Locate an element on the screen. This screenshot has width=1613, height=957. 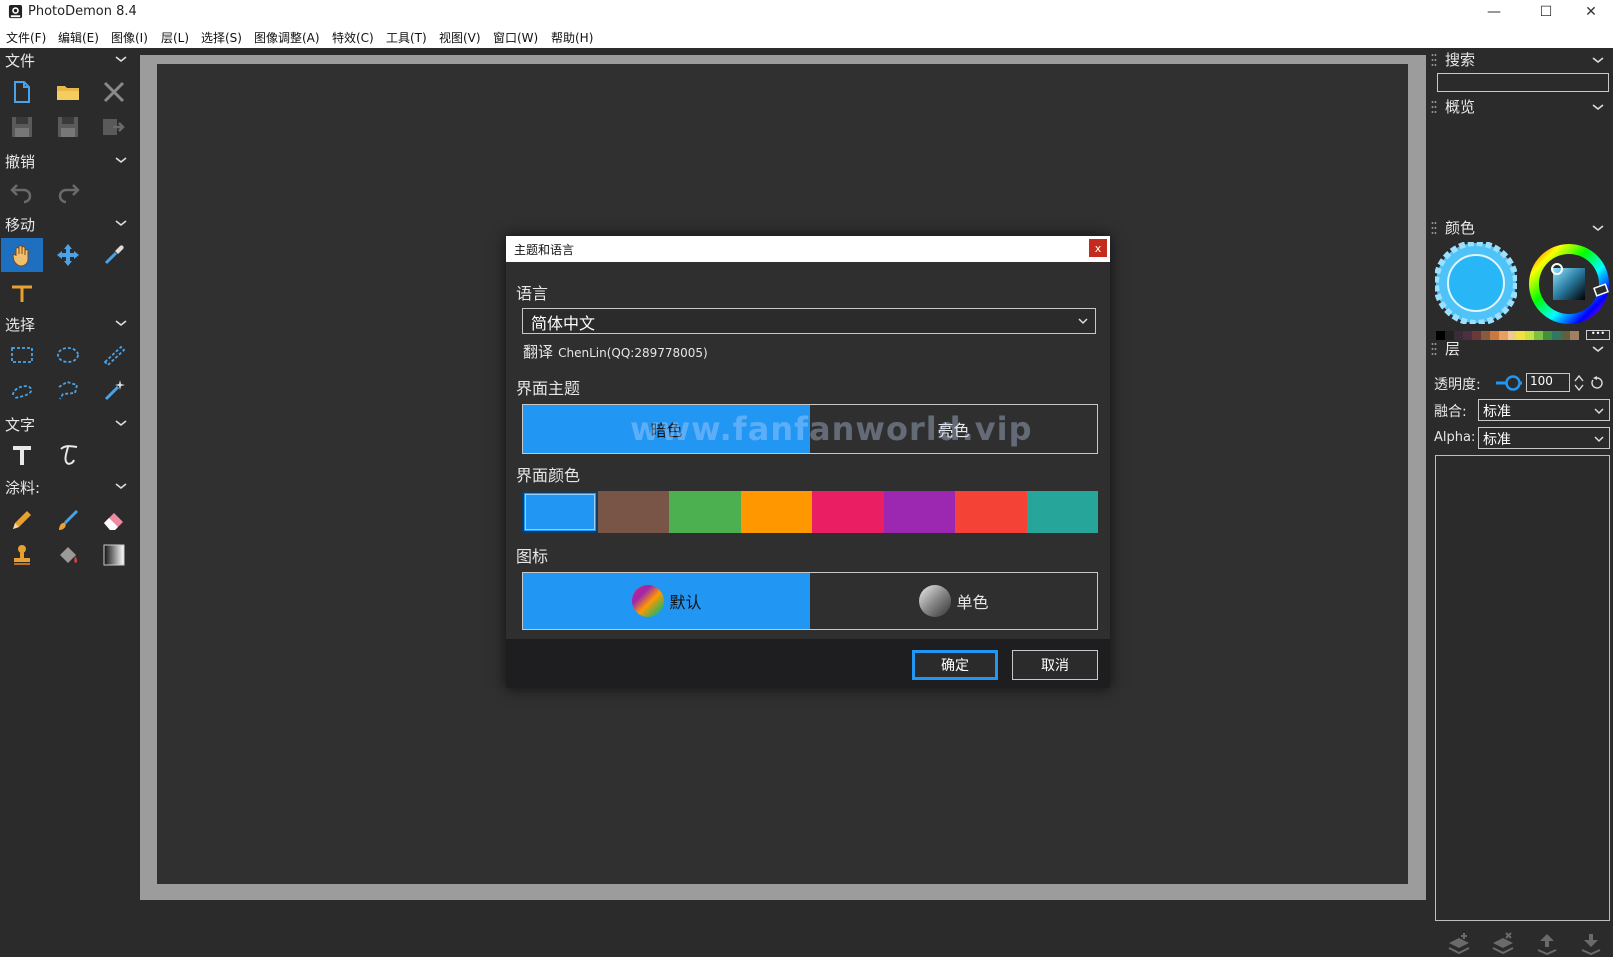
section-file: 文件 is located at coordinates (69, 60).